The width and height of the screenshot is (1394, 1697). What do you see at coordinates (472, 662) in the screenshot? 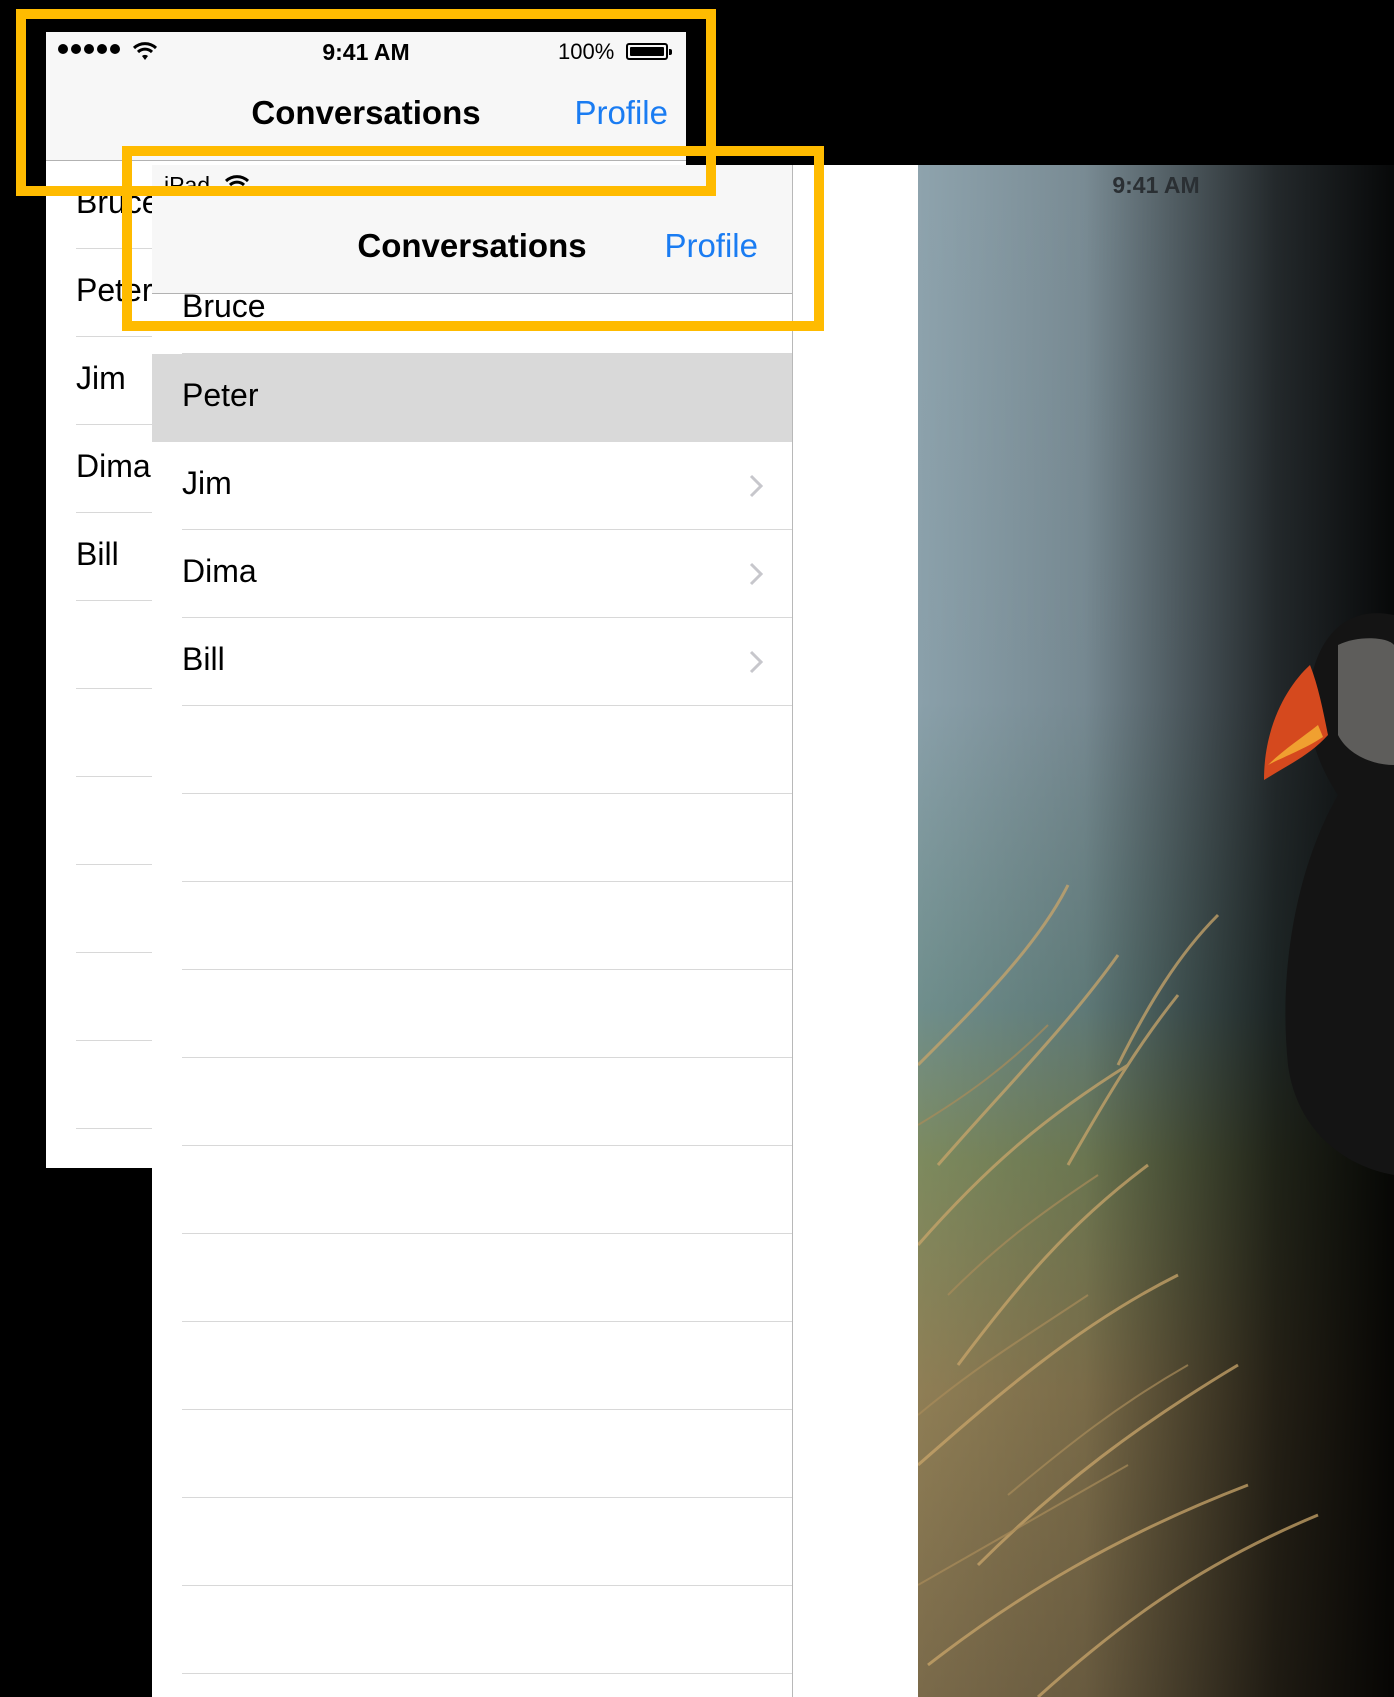
I see `list-item: Bill` at bounding box center [472, 662].